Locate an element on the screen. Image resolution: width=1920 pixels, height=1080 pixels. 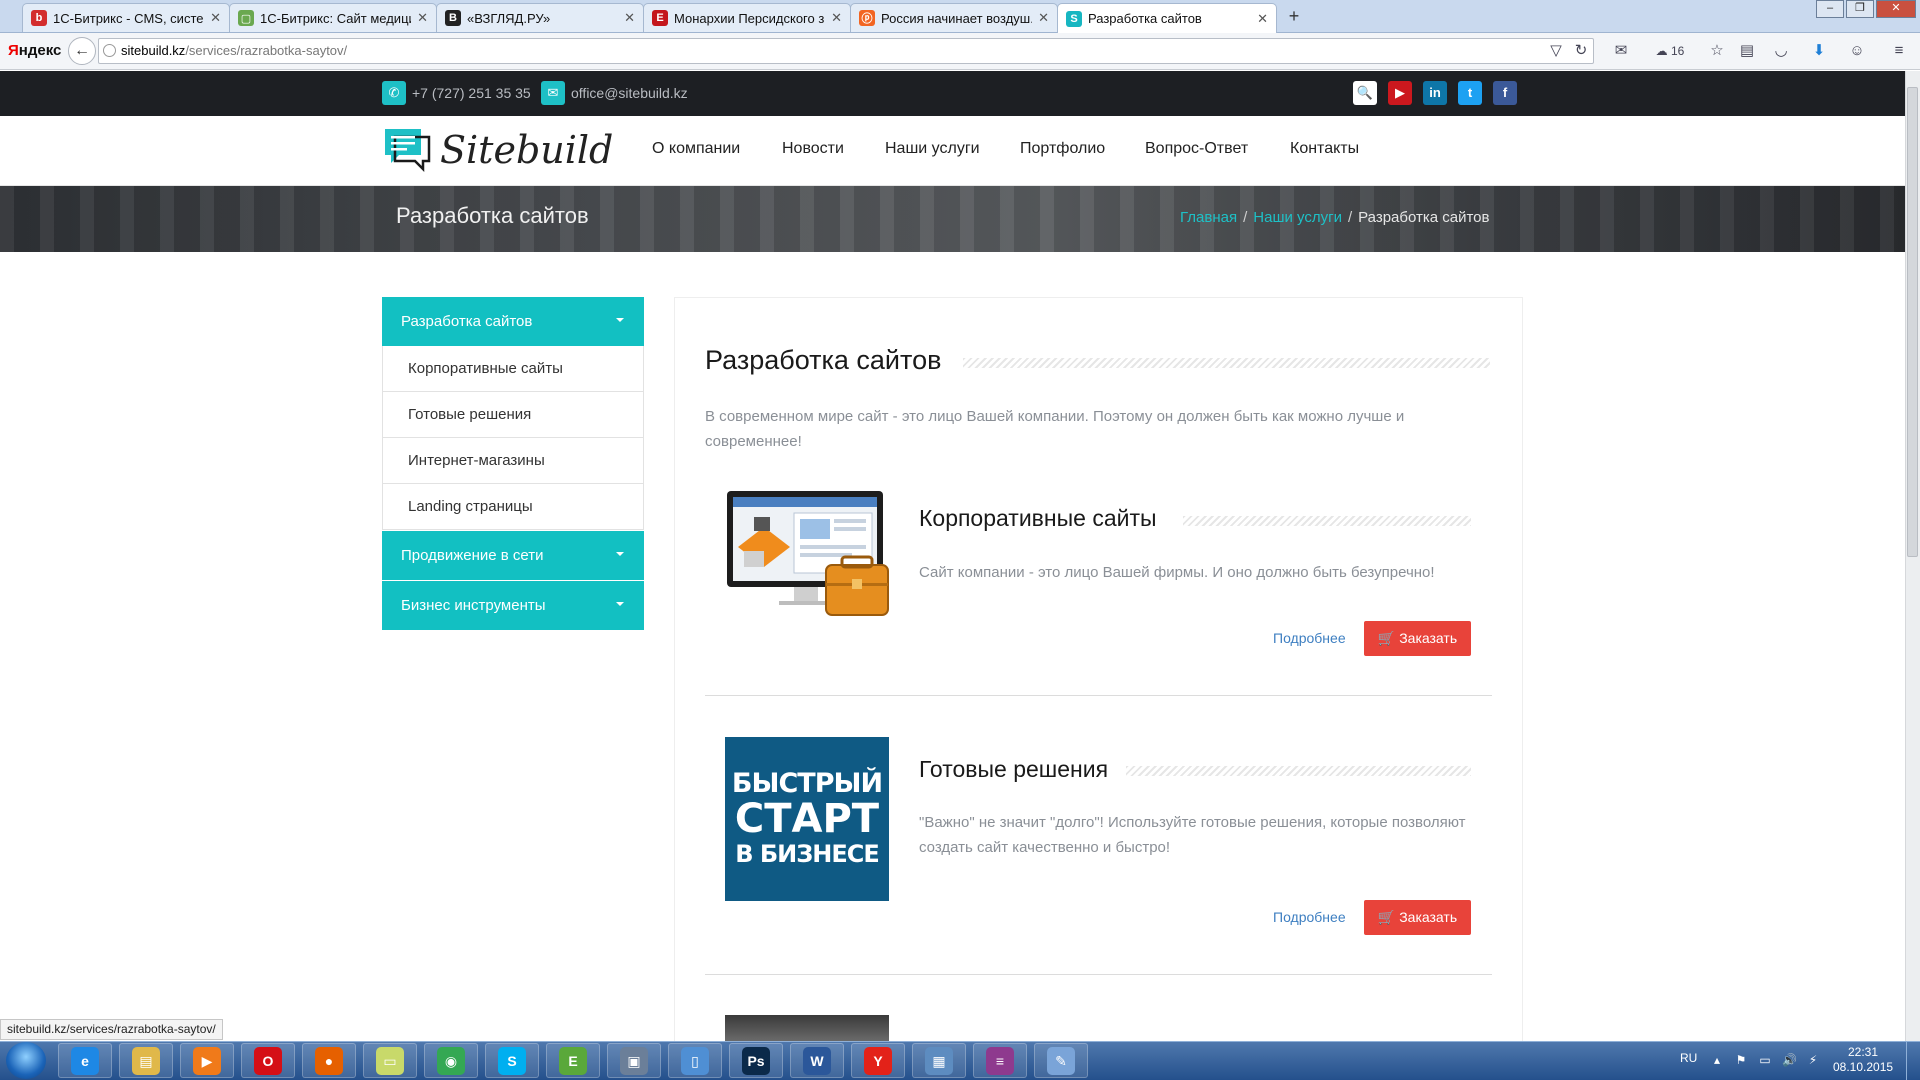
quick-start-image: БЫСТРЫЙ СТАРТ В БИЗНЕСЕ is located at coordinates (807, 819).